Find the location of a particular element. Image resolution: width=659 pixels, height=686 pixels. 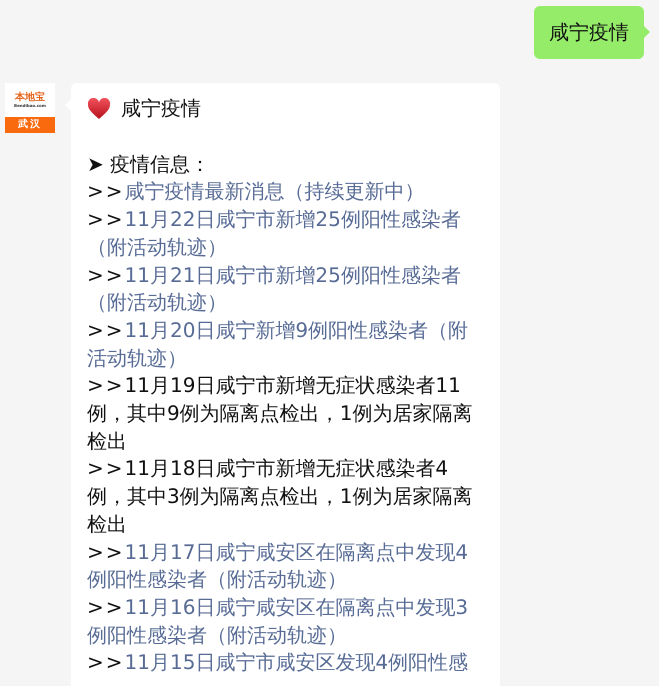

news-link: >>11月17日咸宁咸安区在隔离点中发现4例阳性感染者（附活动轨迹） is located at coordinates (285, 566).